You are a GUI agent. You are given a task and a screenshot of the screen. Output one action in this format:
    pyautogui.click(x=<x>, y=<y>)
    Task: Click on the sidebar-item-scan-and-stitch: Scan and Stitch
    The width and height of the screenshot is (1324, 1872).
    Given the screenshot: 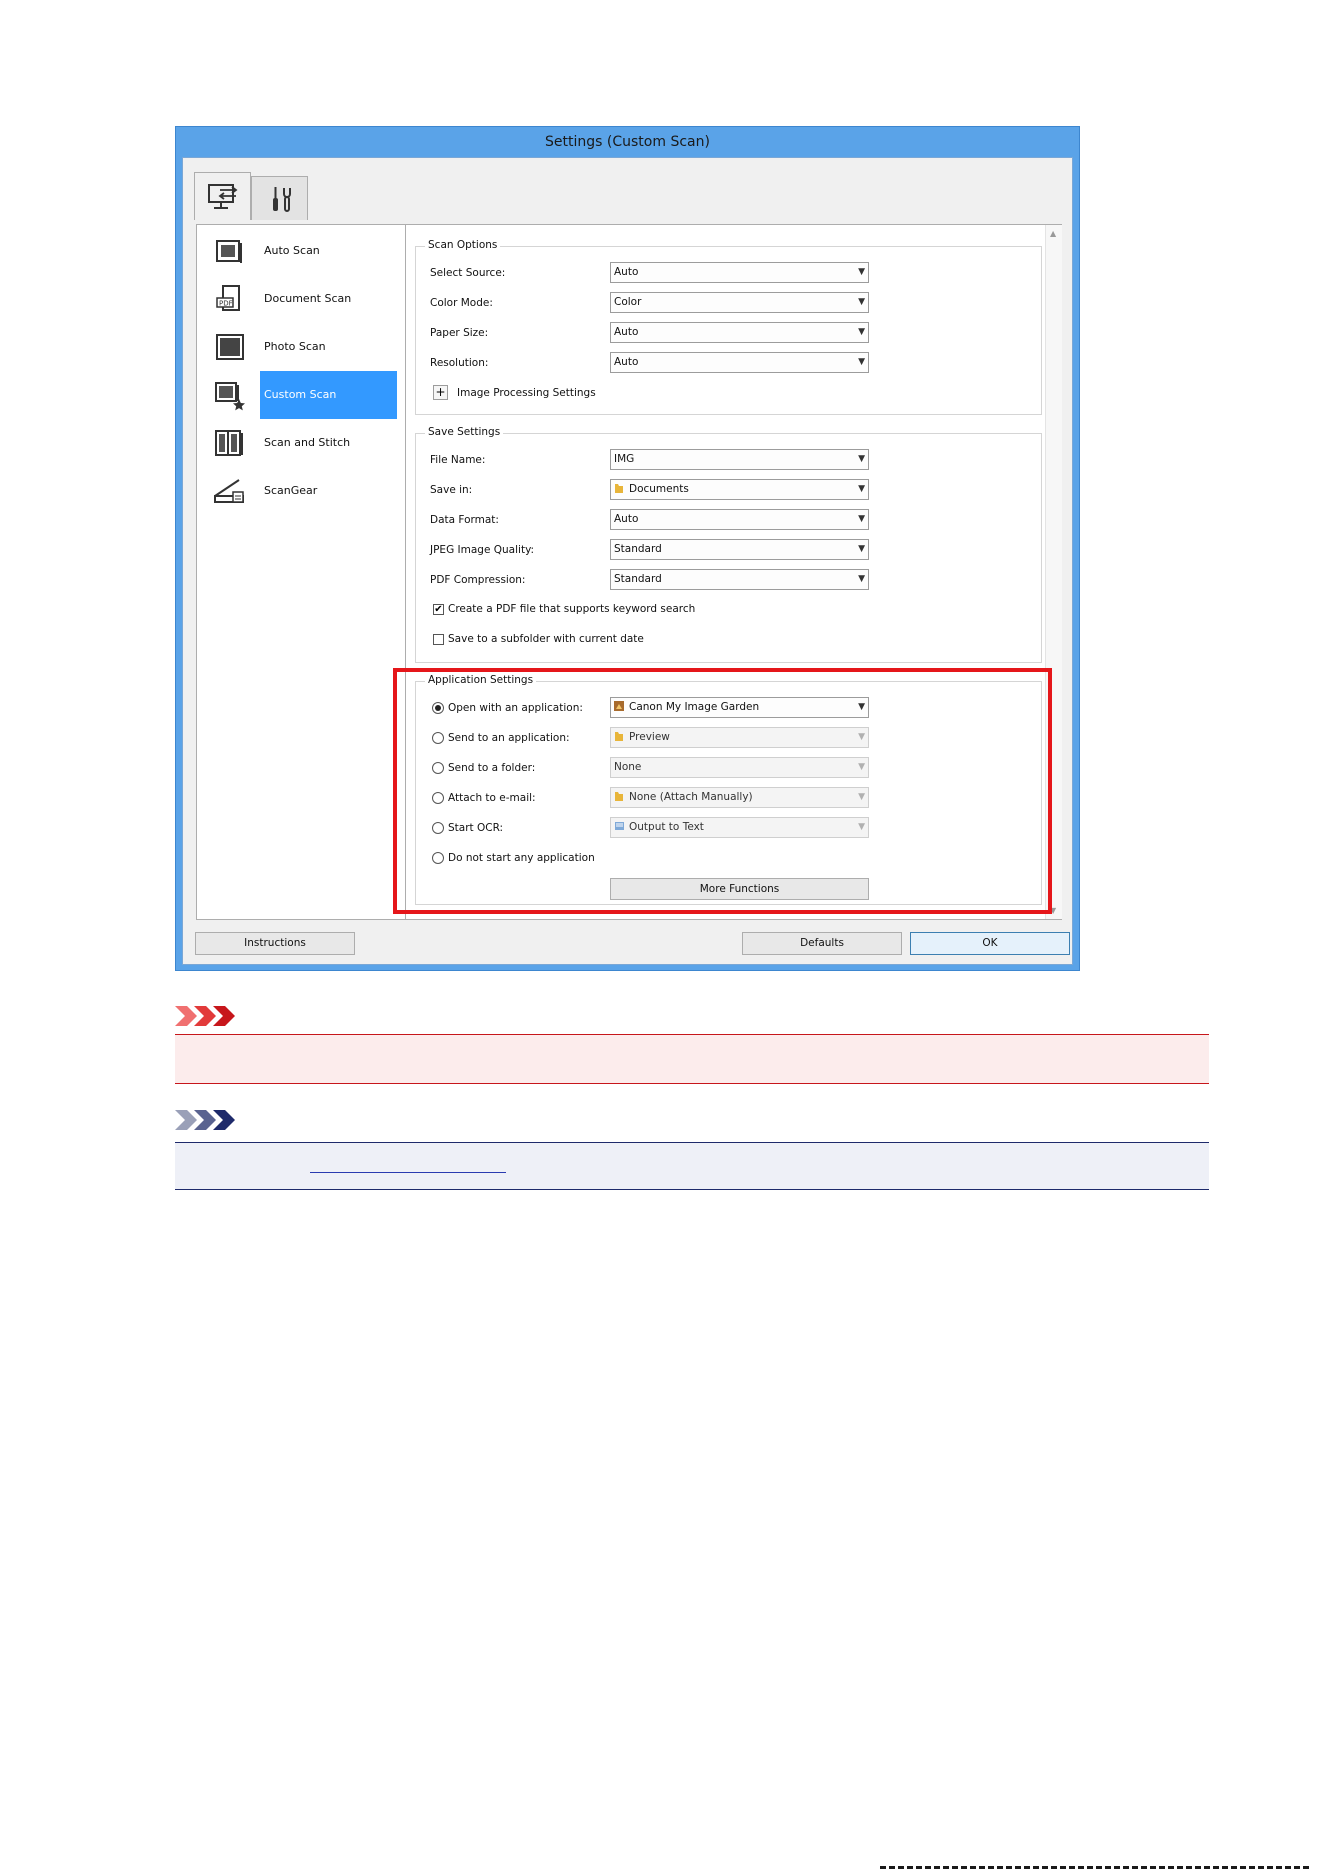 What is the action you would take?
    pyautogui.click(x=301, y=443)
    